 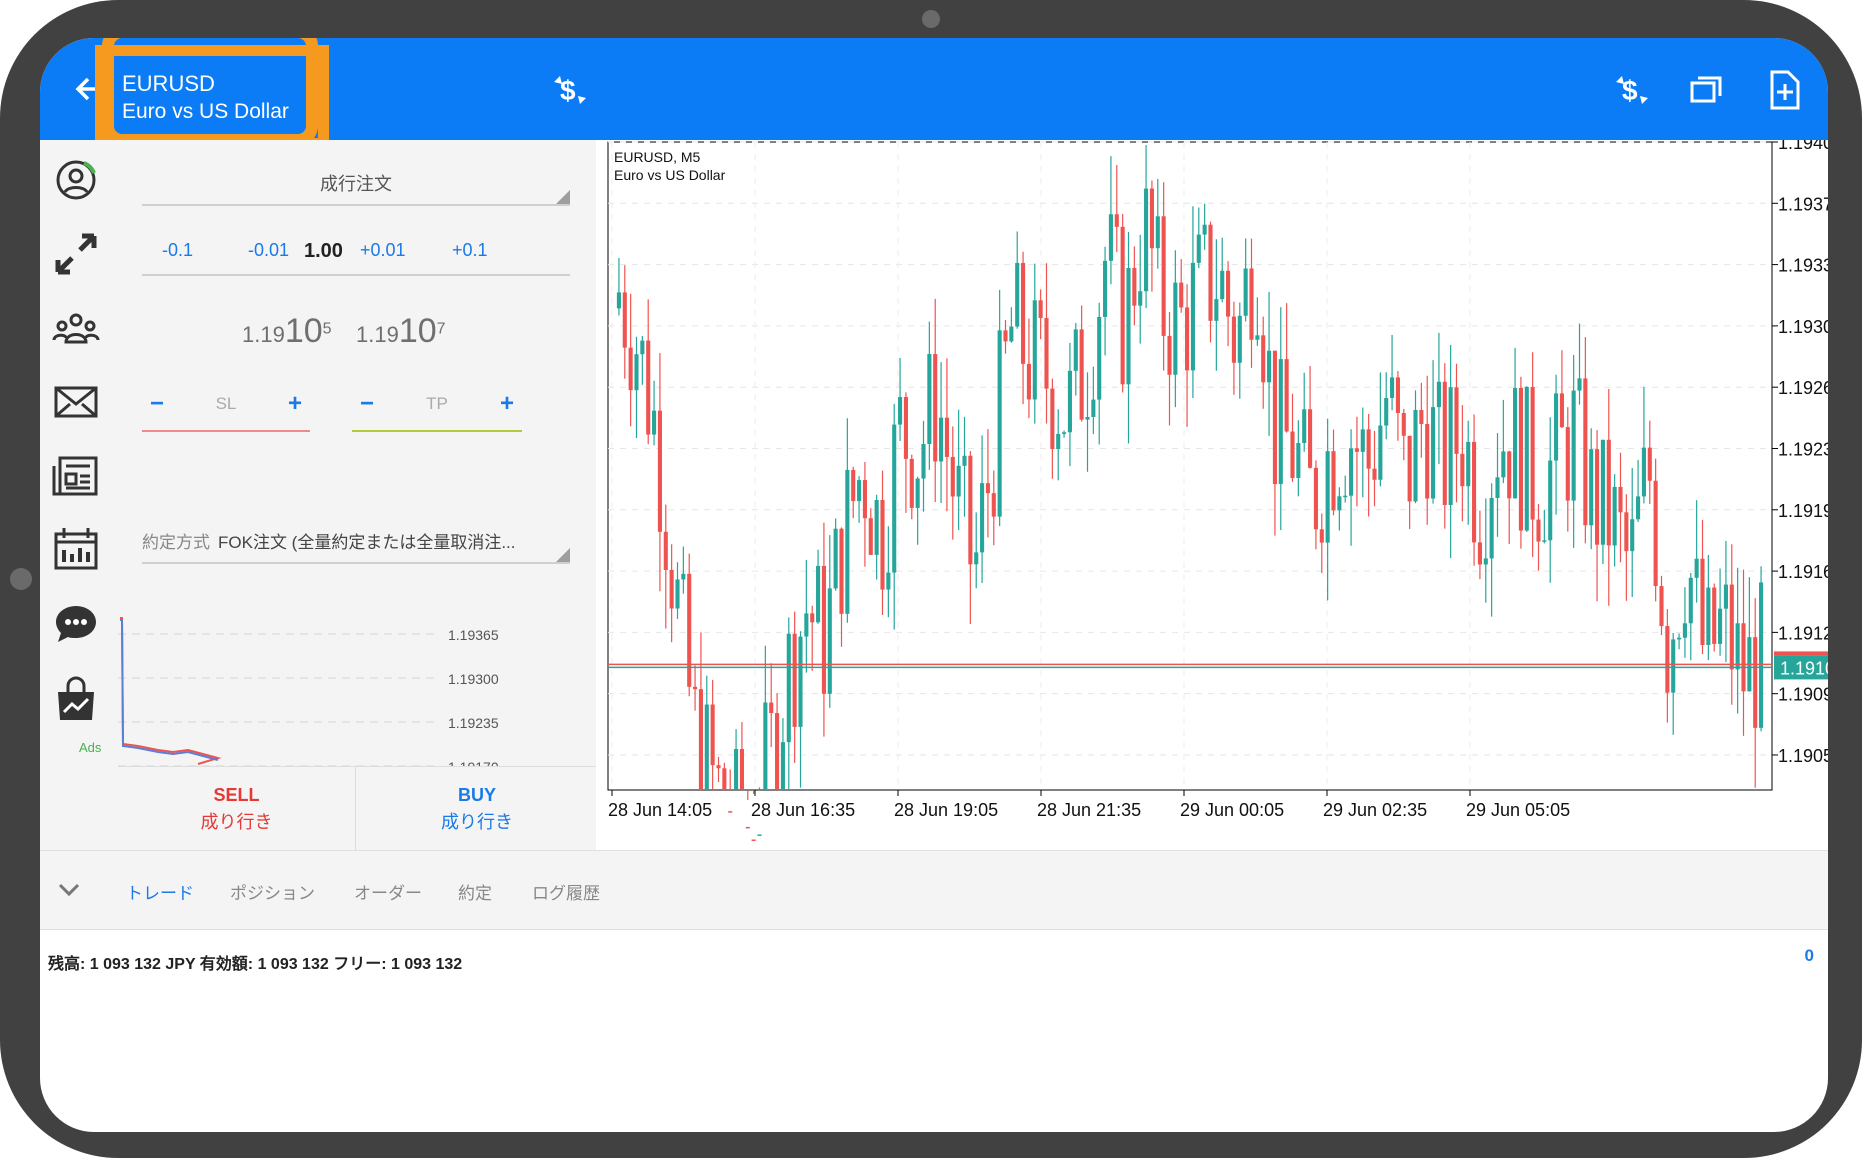 What do you see at coordinates (76, 550) in the screenshot?
I see `calendar-icon` at bounding box center [76, 550].